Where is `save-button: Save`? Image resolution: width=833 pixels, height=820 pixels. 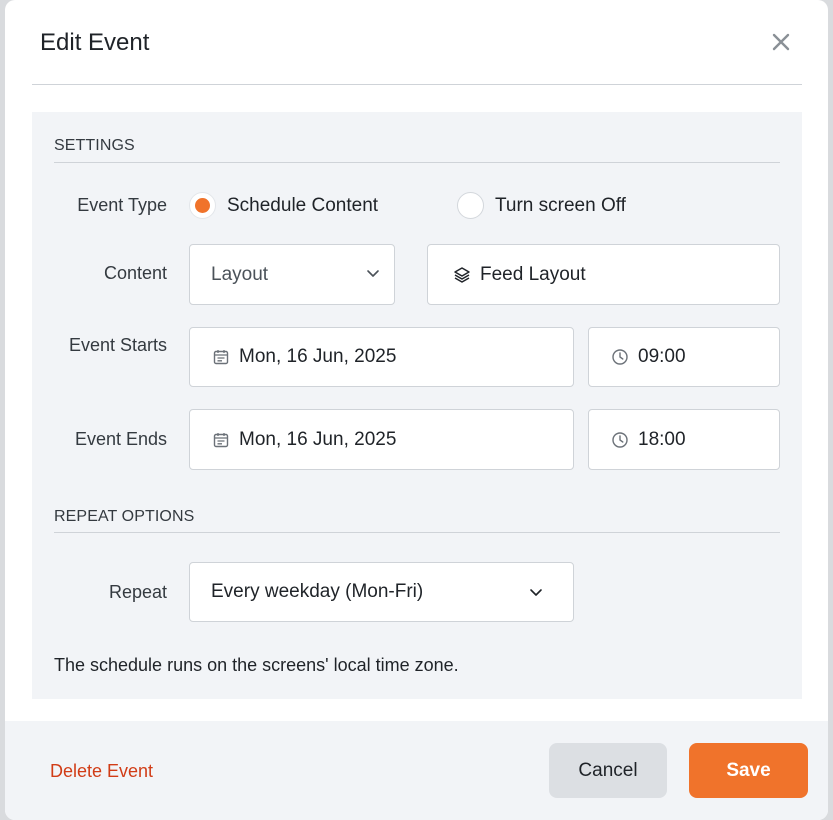
save-button: Save is located at coordinates (748, 770).